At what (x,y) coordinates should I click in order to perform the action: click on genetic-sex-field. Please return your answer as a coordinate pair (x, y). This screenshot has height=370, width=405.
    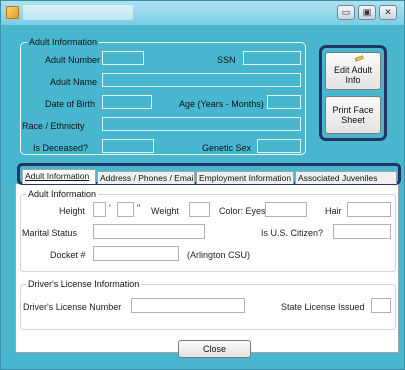
    Looking at the image, I should click on (279, 146).